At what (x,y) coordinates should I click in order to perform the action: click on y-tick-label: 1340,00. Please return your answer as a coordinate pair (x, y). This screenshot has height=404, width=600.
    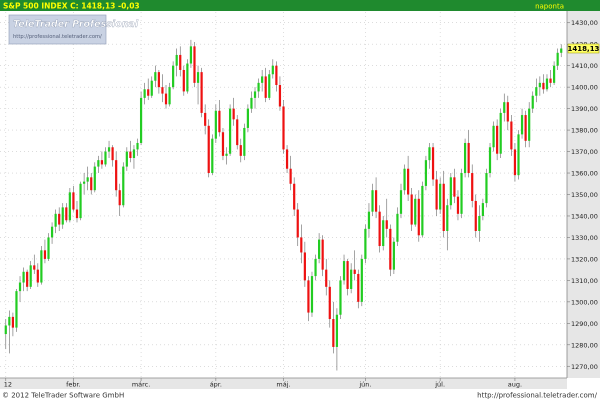
    Looking at the image, I should click on (584, 216).